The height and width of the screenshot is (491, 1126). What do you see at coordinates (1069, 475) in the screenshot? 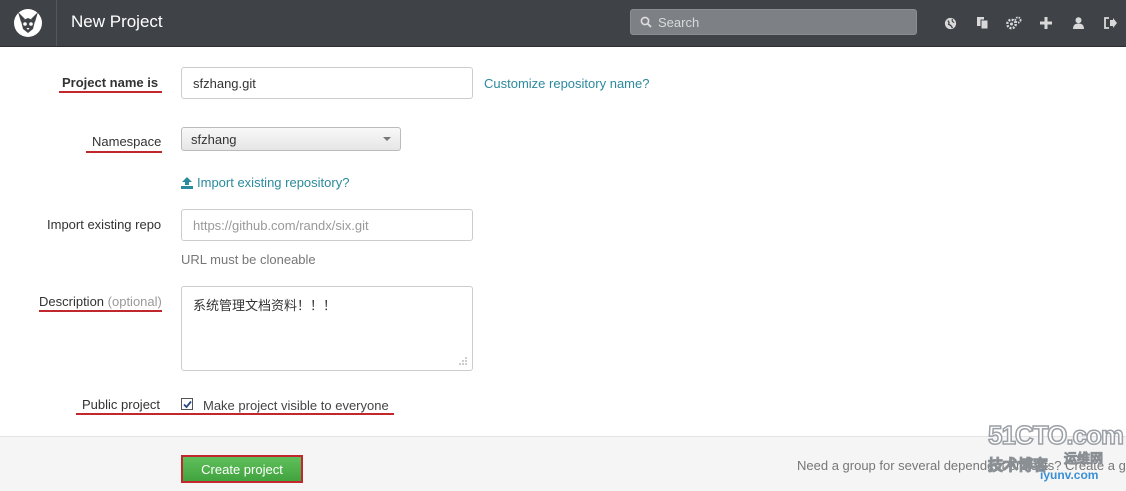
I see `watermark-line4: iyunv.com` at bounding box center [1069, 475].